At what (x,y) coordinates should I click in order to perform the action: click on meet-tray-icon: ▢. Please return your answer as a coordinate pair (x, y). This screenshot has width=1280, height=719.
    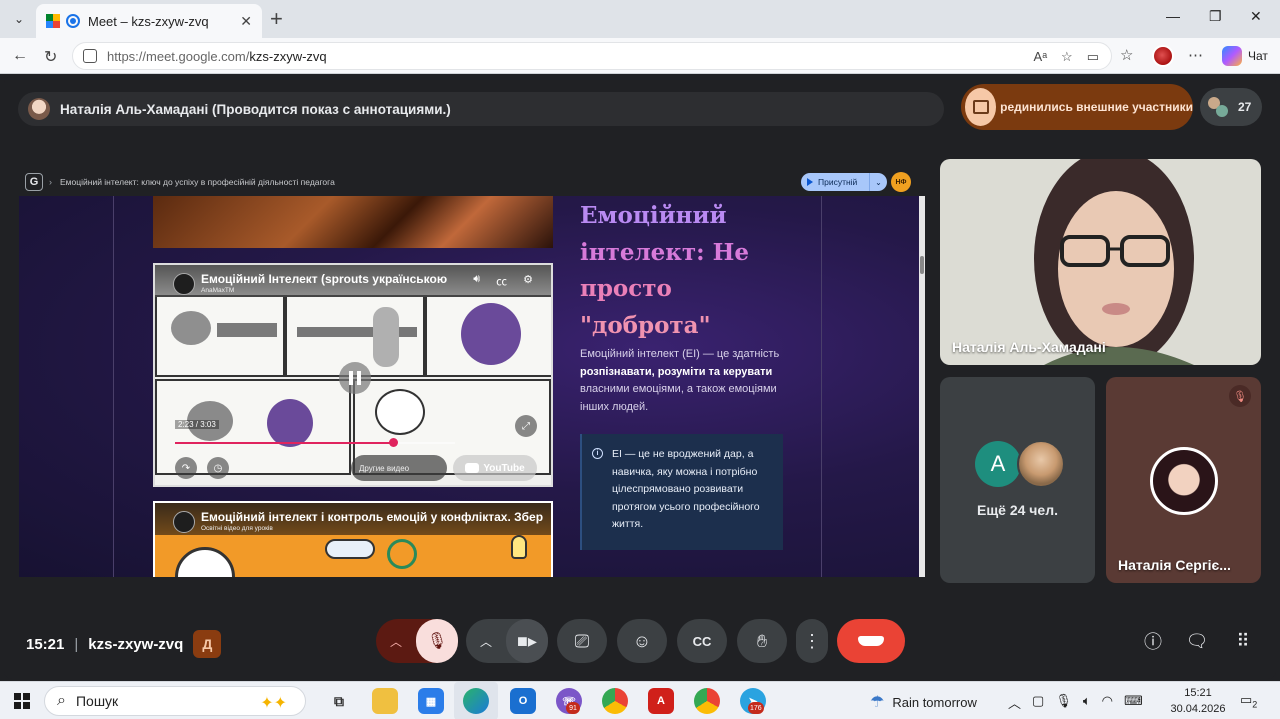
    Looking at the image, I should click on (1038, 702).